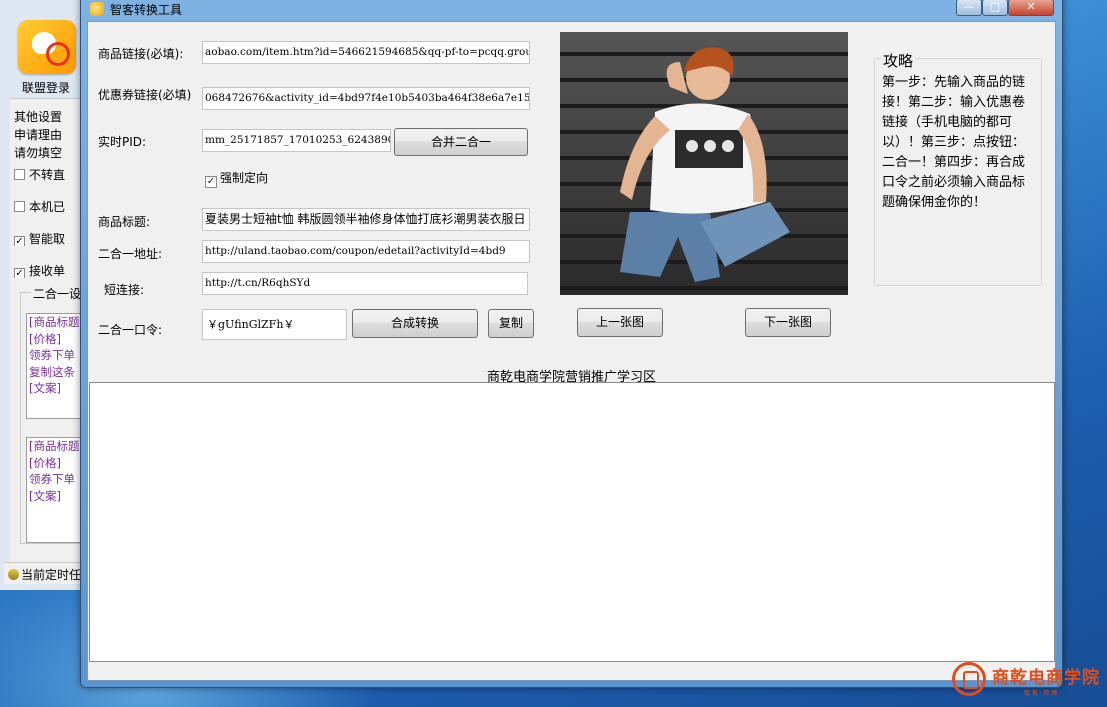  I want to click on force-redirect-label: 强制定向, so click(244, 178).